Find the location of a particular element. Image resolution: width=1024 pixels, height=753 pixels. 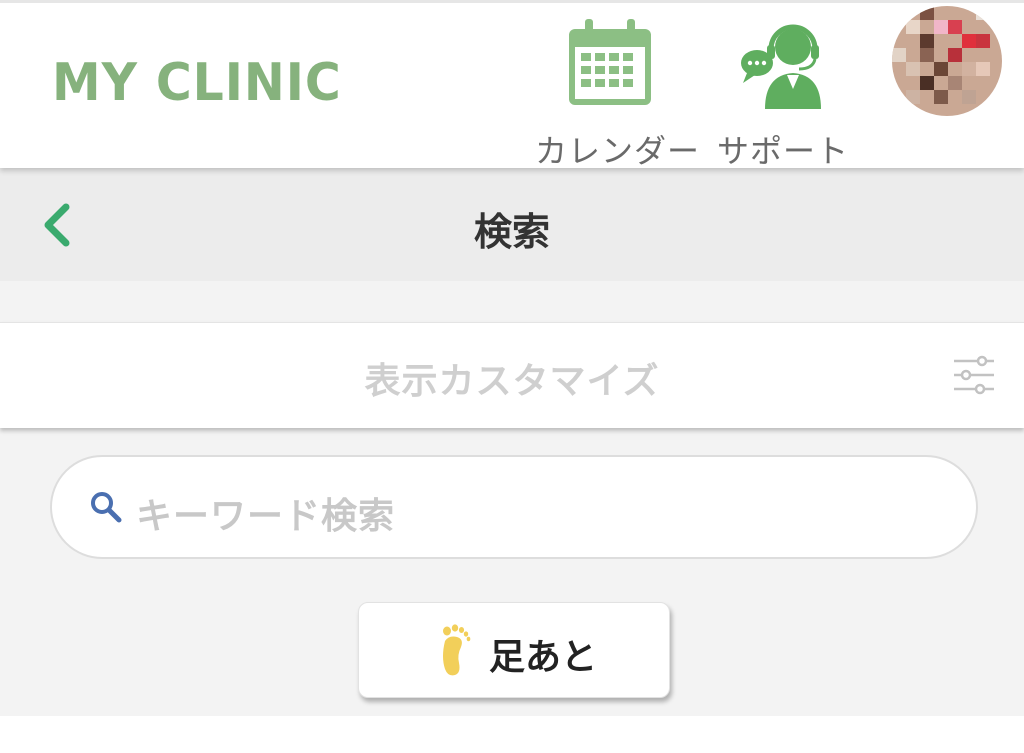

filter-sliders-icon is located at coordinates (974, 377).